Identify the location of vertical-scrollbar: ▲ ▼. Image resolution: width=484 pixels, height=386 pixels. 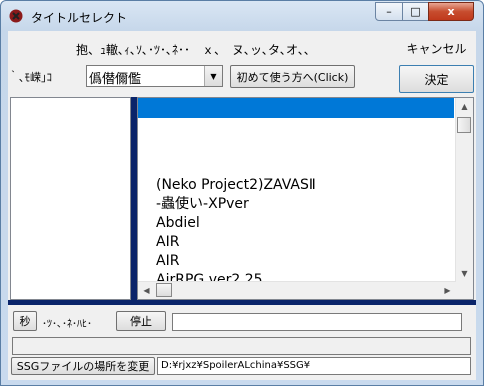
(464, 190).